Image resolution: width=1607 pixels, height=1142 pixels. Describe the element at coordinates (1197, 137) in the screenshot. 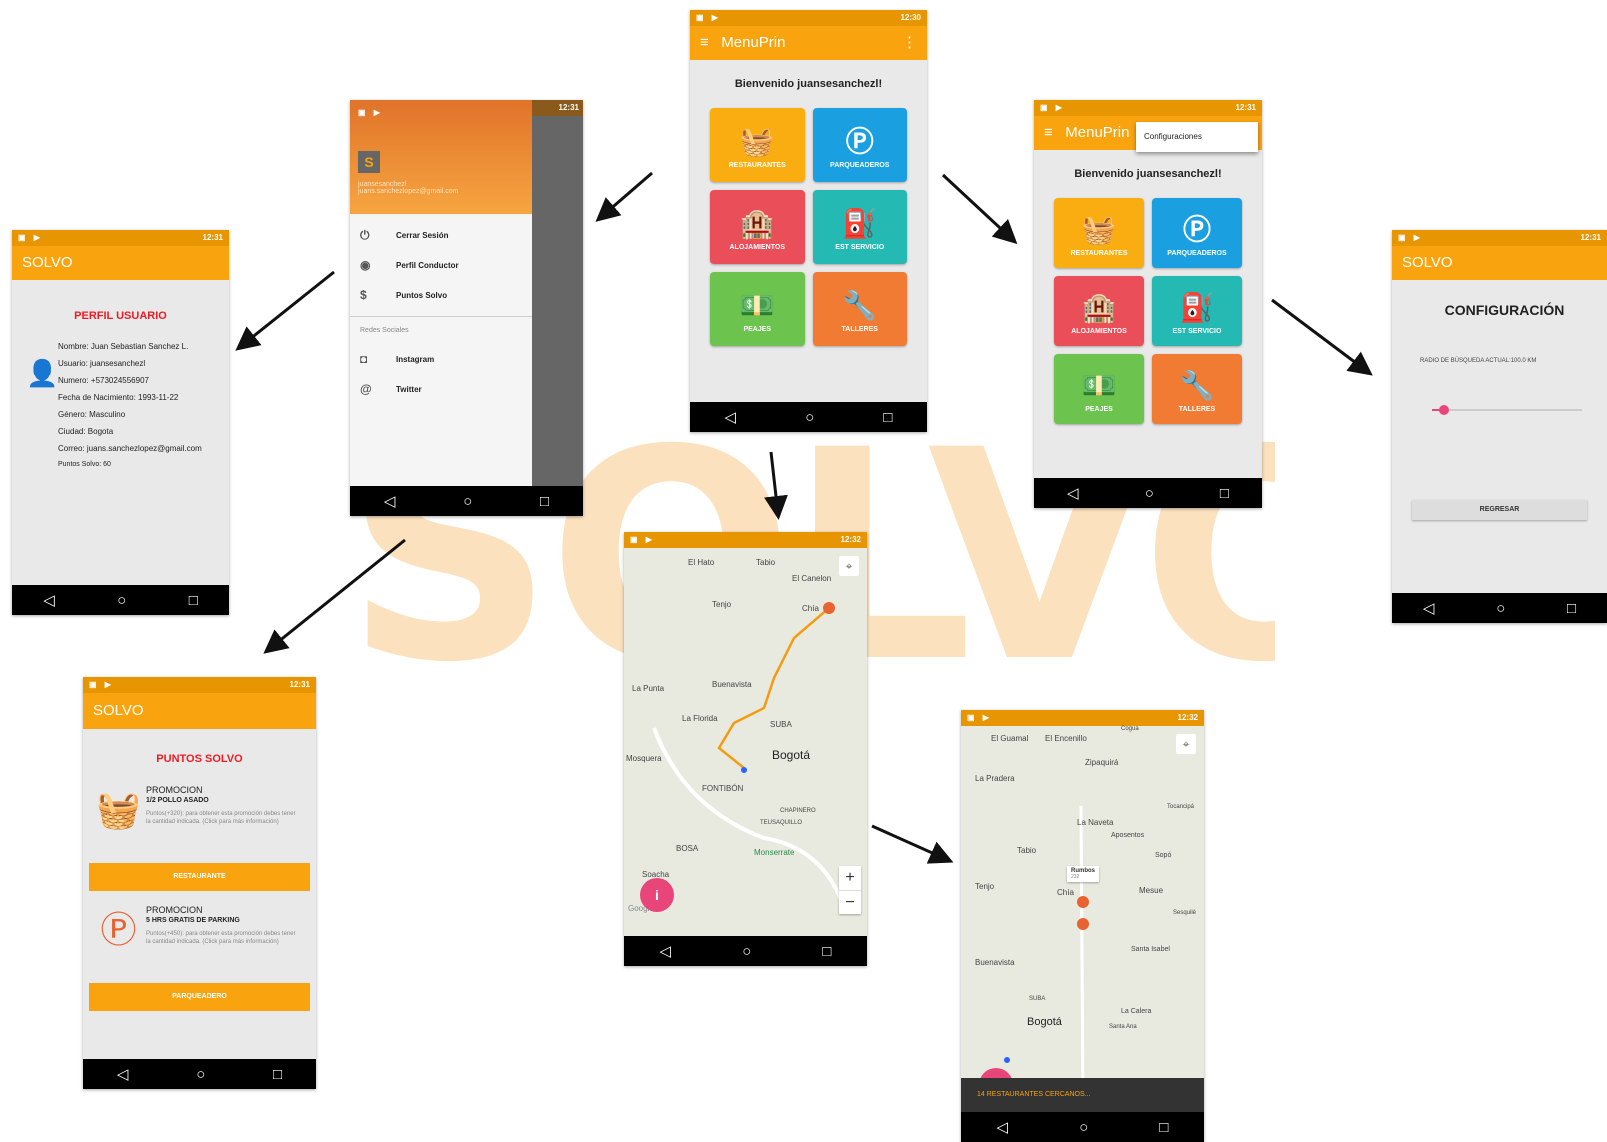

I see `configuraciones-popup: Configuraciones` at that location.